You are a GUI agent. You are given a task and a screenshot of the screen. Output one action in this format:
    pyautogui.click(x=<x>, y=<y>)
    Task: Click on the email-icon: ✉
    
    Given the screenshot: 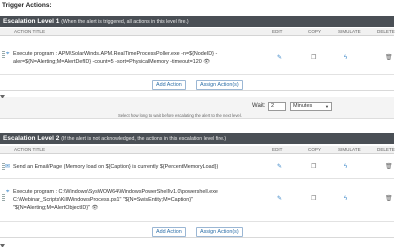 What is the action you would take?
    pyautogui.click(x=8, y=167)
    